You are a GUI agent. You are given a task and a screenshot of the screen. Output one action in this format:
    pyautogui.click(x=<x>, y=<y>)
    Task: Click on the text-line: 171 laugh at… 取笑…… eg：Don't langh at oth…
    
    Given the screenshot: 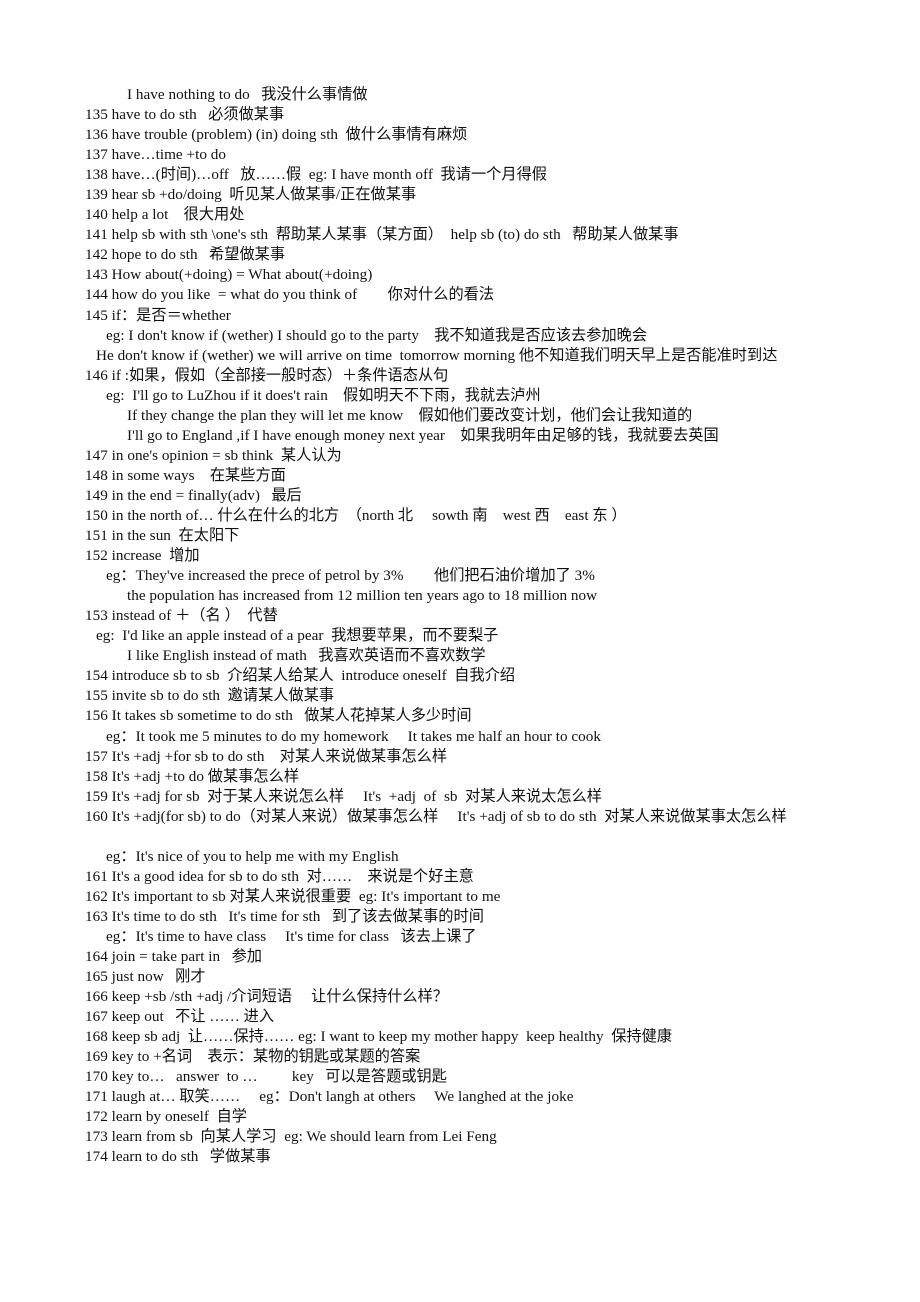 What is the action you would take?
    pyautogui.click(x=329, y=1097)
    